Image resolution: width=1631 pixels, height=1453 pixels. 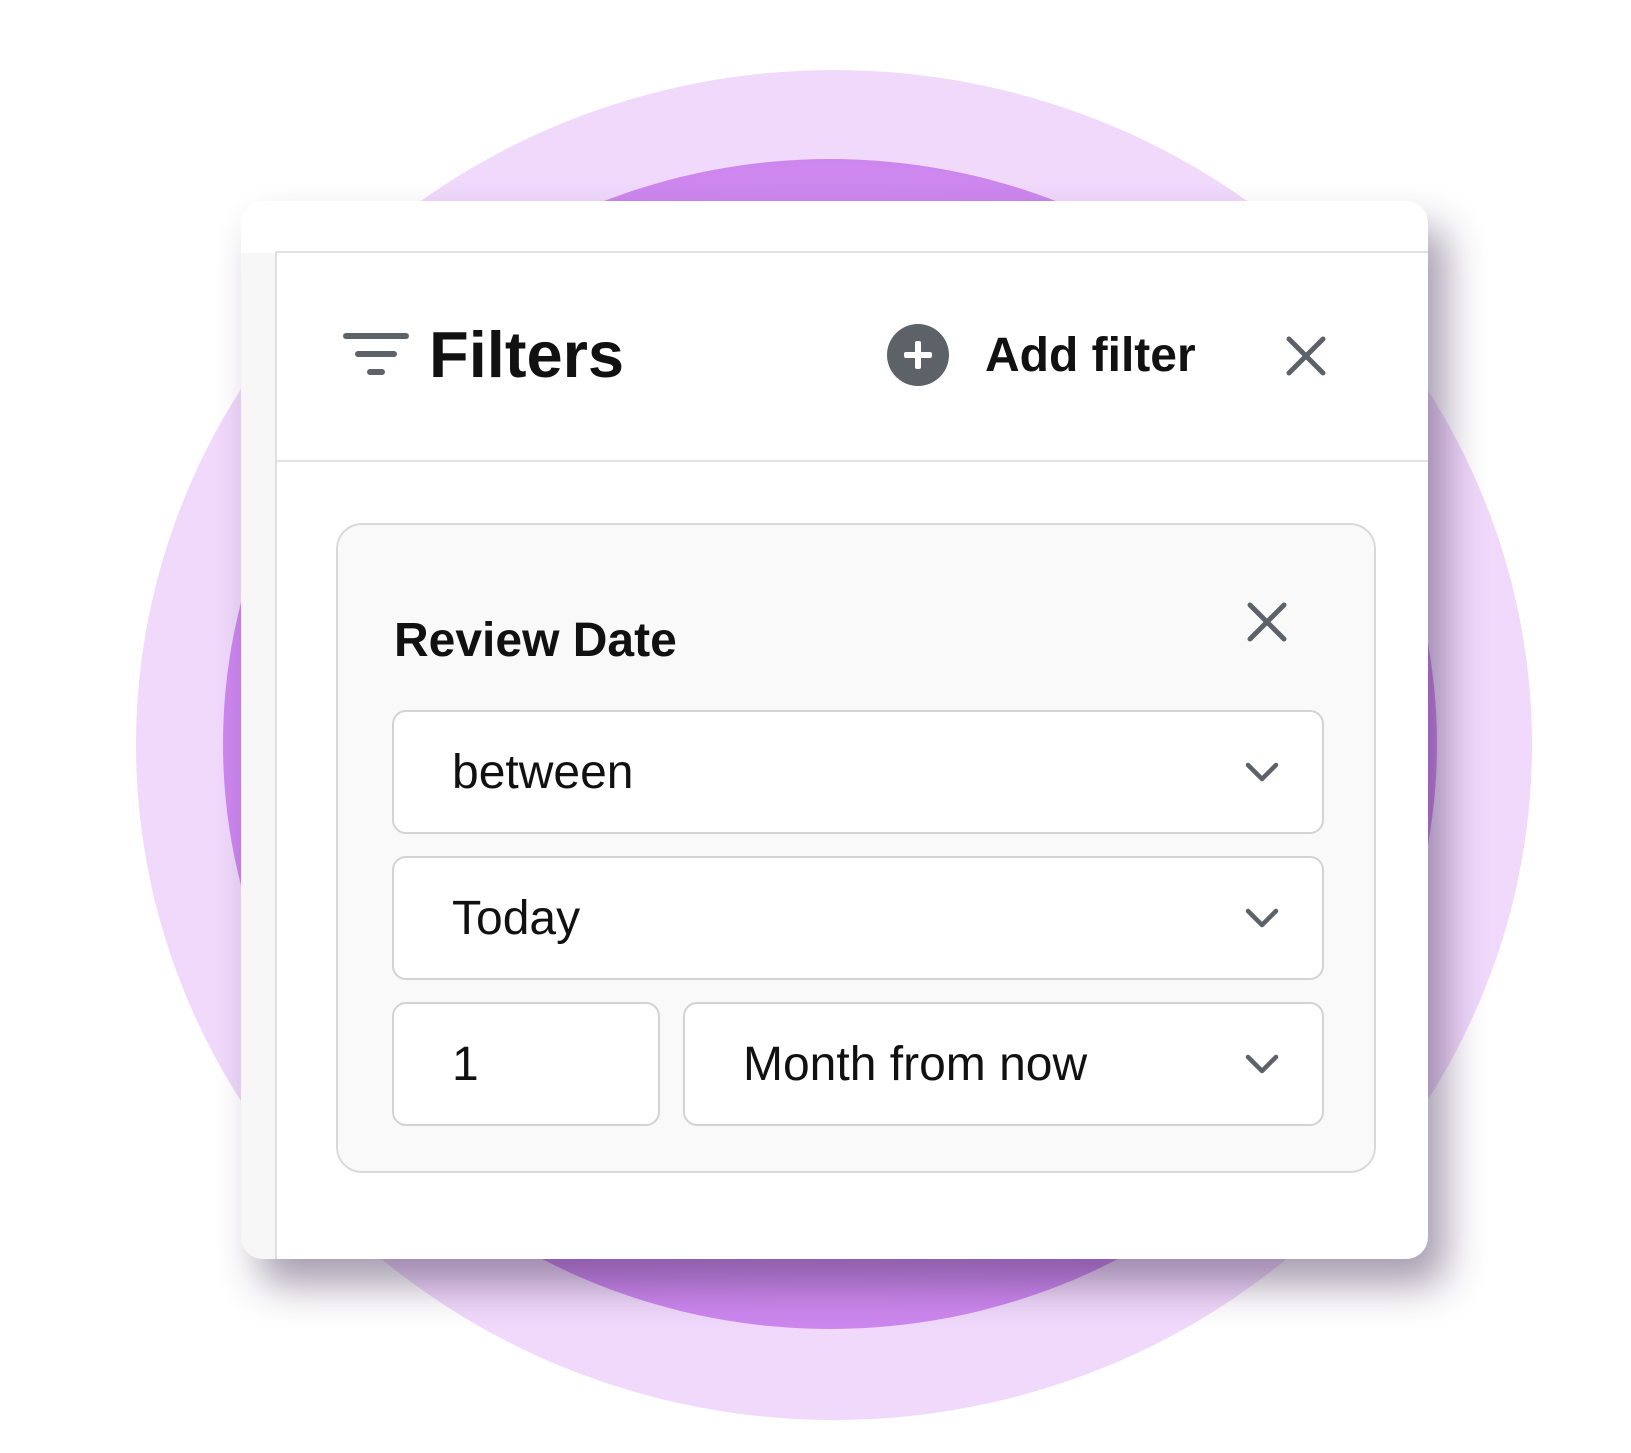 I want to click on add-filter-button: Add filter, so click(x=1041, y=355).